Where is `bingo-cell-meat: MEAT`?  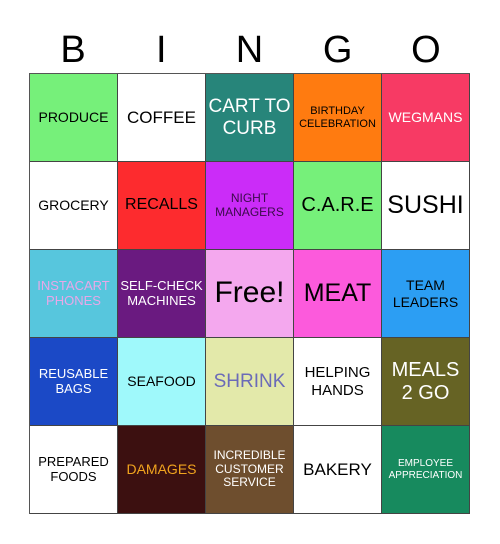
bingo-cell-meat: MEAT is located at coordinates (338, 294).